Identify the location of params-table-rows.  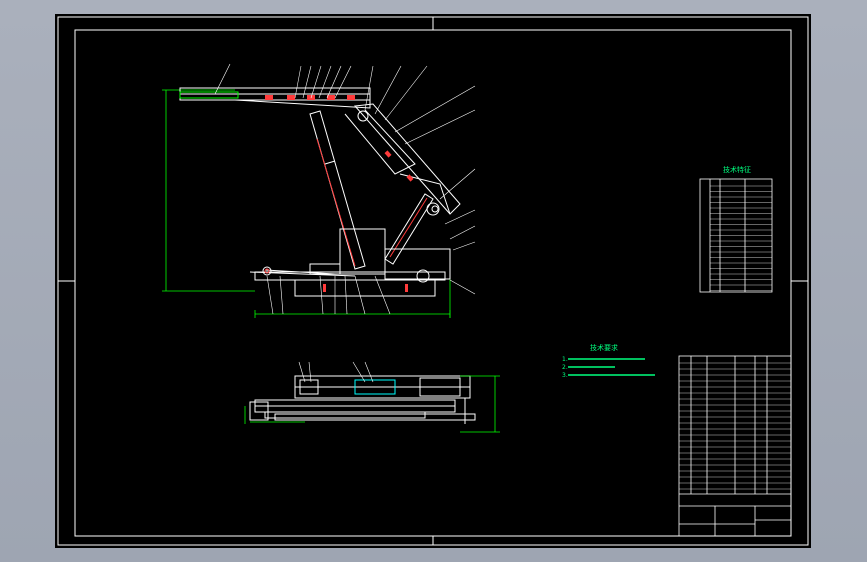
(741, 238).